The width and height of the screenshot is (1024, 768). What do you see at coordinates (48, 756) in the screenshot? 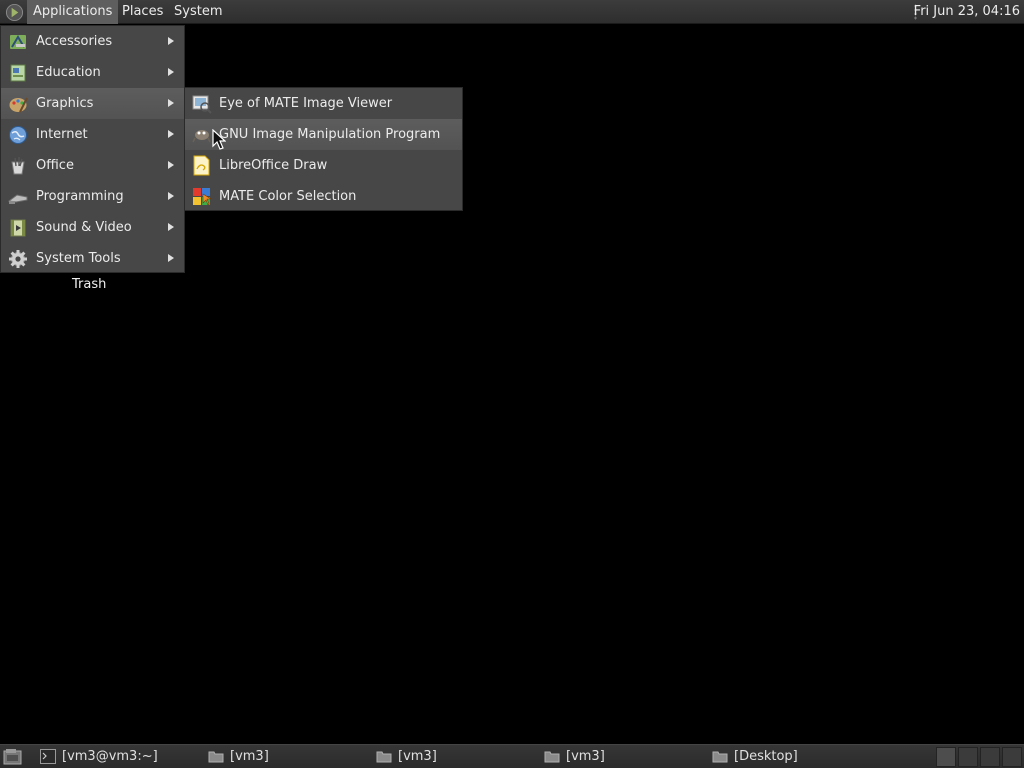
I see `terminal-icon` at bounding box center [48, 756].